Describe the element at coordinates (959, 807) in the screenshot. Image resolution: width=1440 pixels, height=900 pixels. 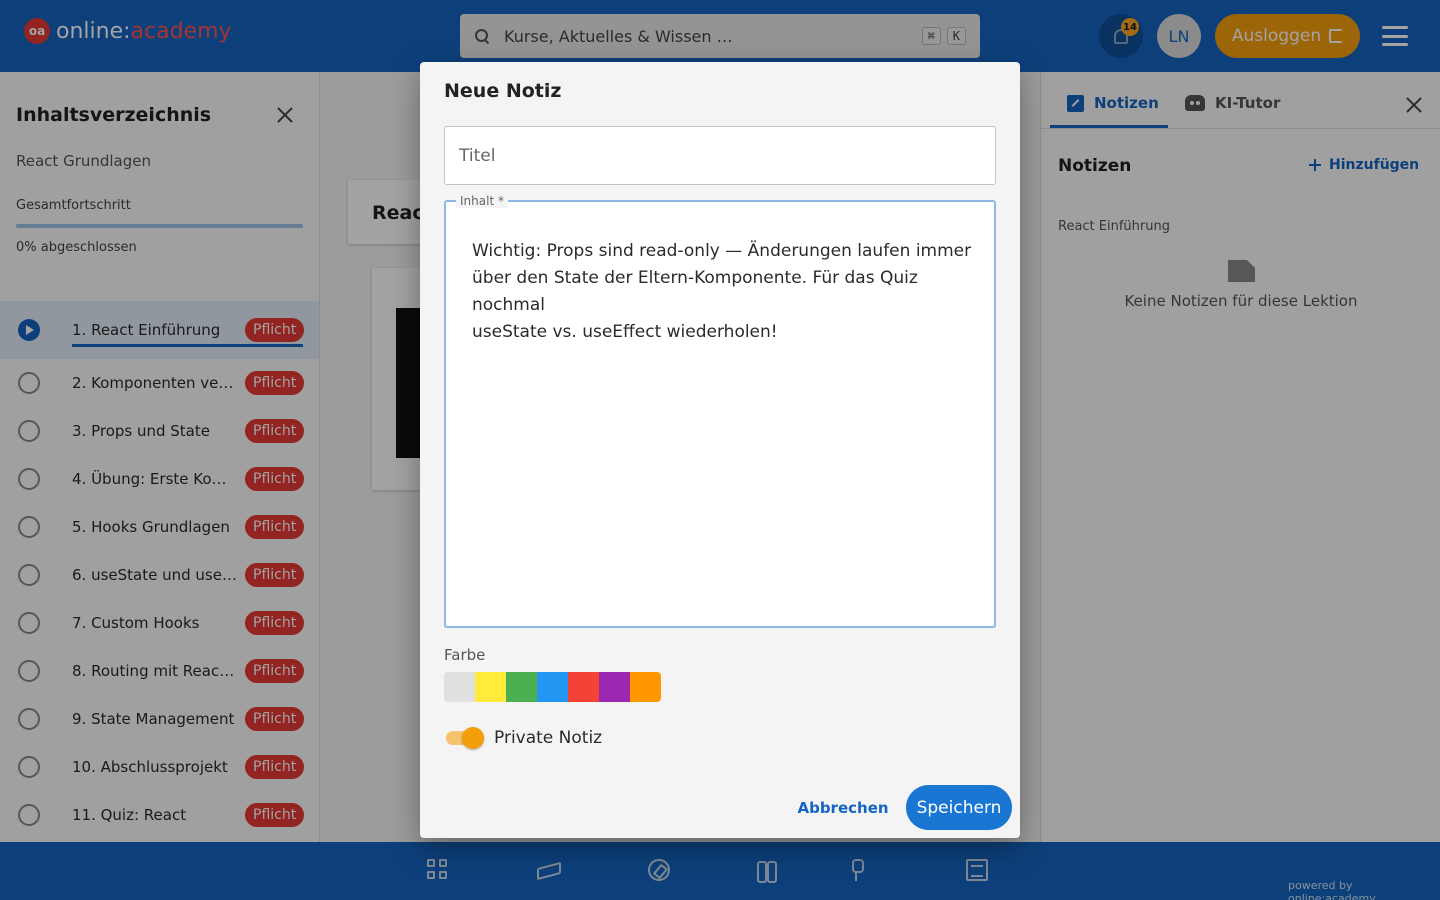
I see `save-button: Speichern` at that location.